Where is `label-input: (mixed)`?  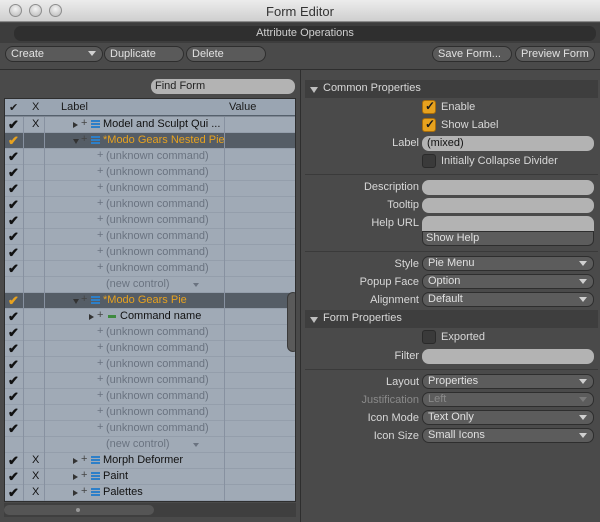 label-input: (mixed) is located at coordinates (508, 143).